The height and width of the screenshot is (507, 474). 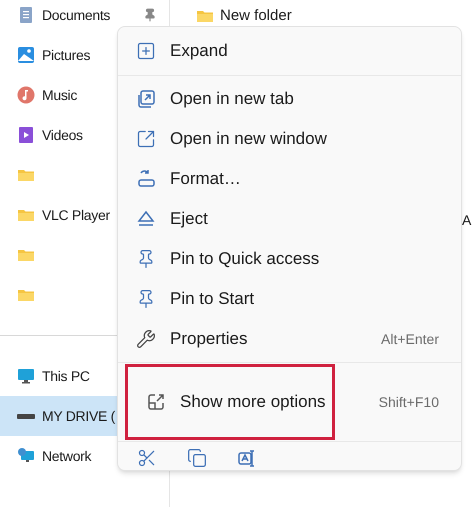 I want to click on menu-label: Properties, so click(x=209, y=339).